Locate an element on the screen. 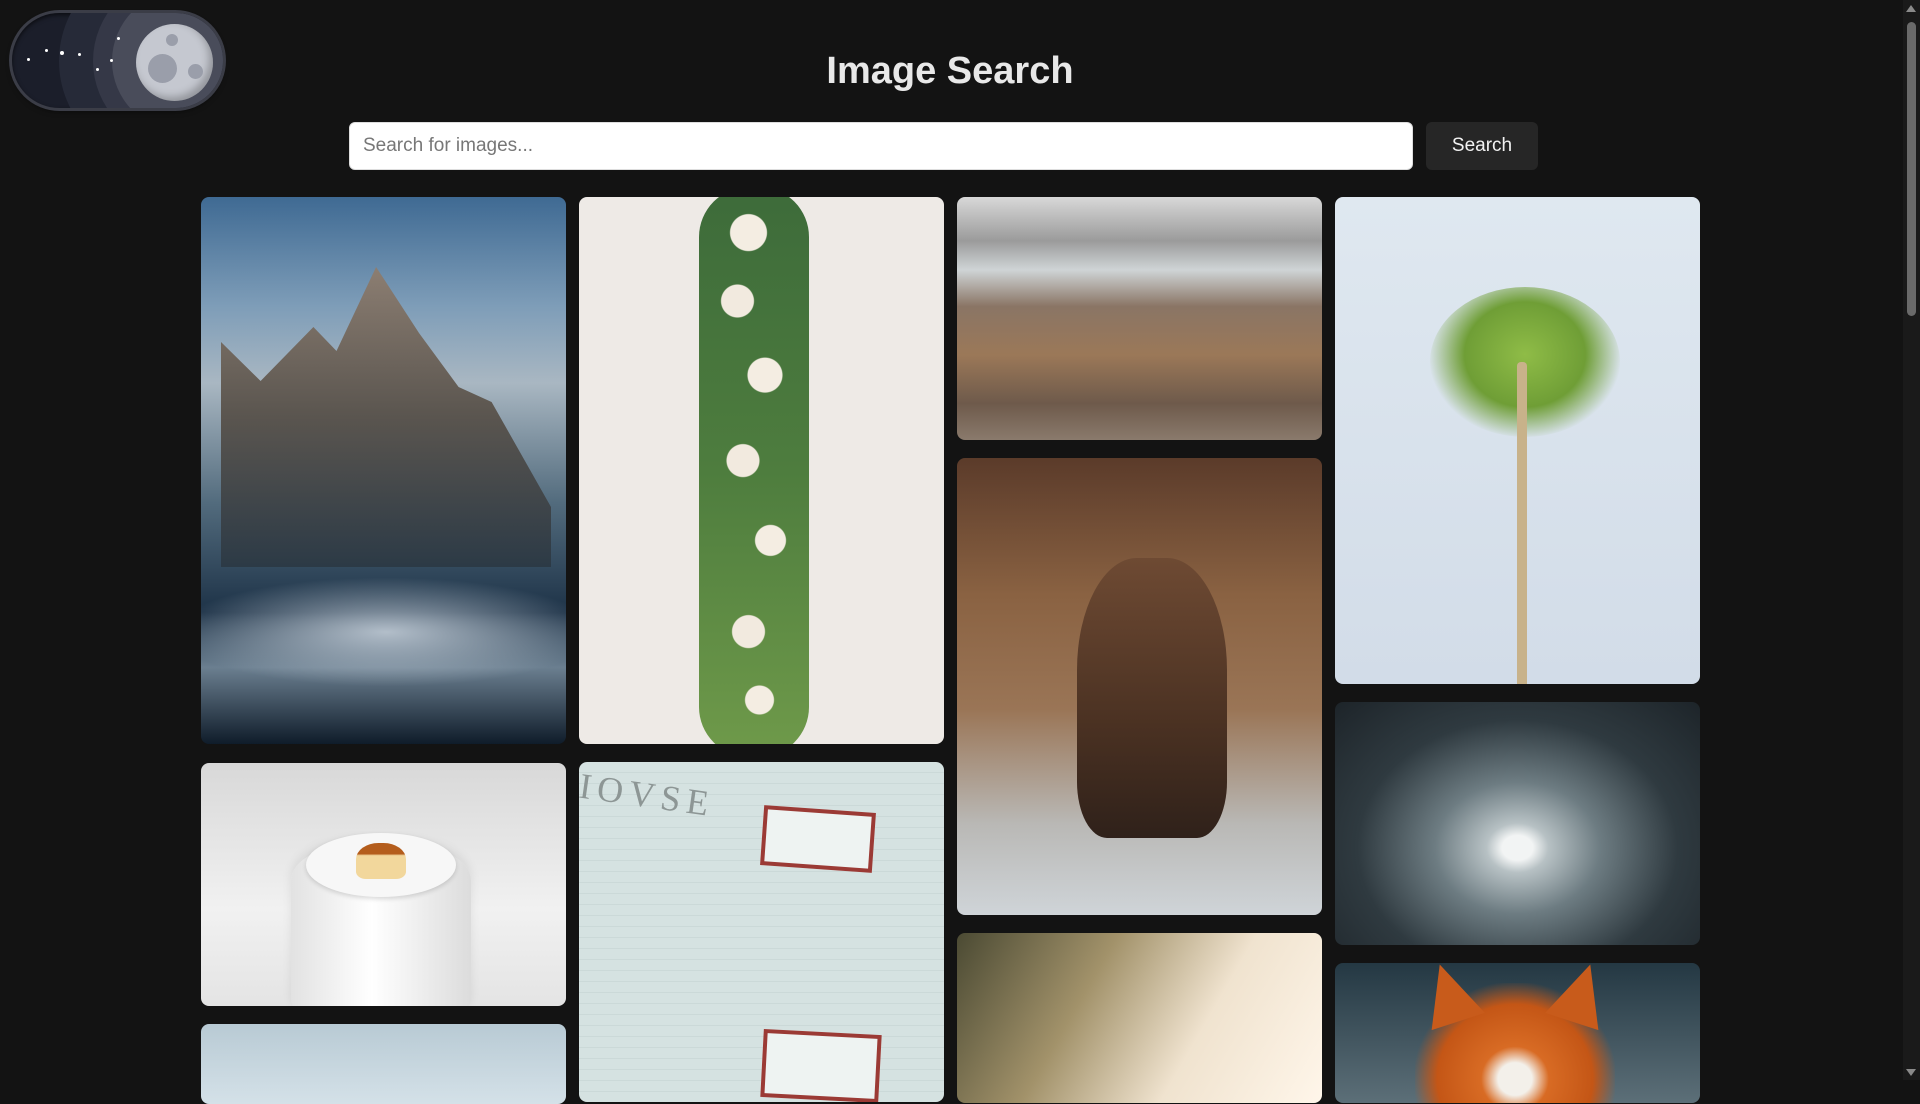 This screenshot has width=1920, height=1104. star-icon is located at coordinates (118, 38).